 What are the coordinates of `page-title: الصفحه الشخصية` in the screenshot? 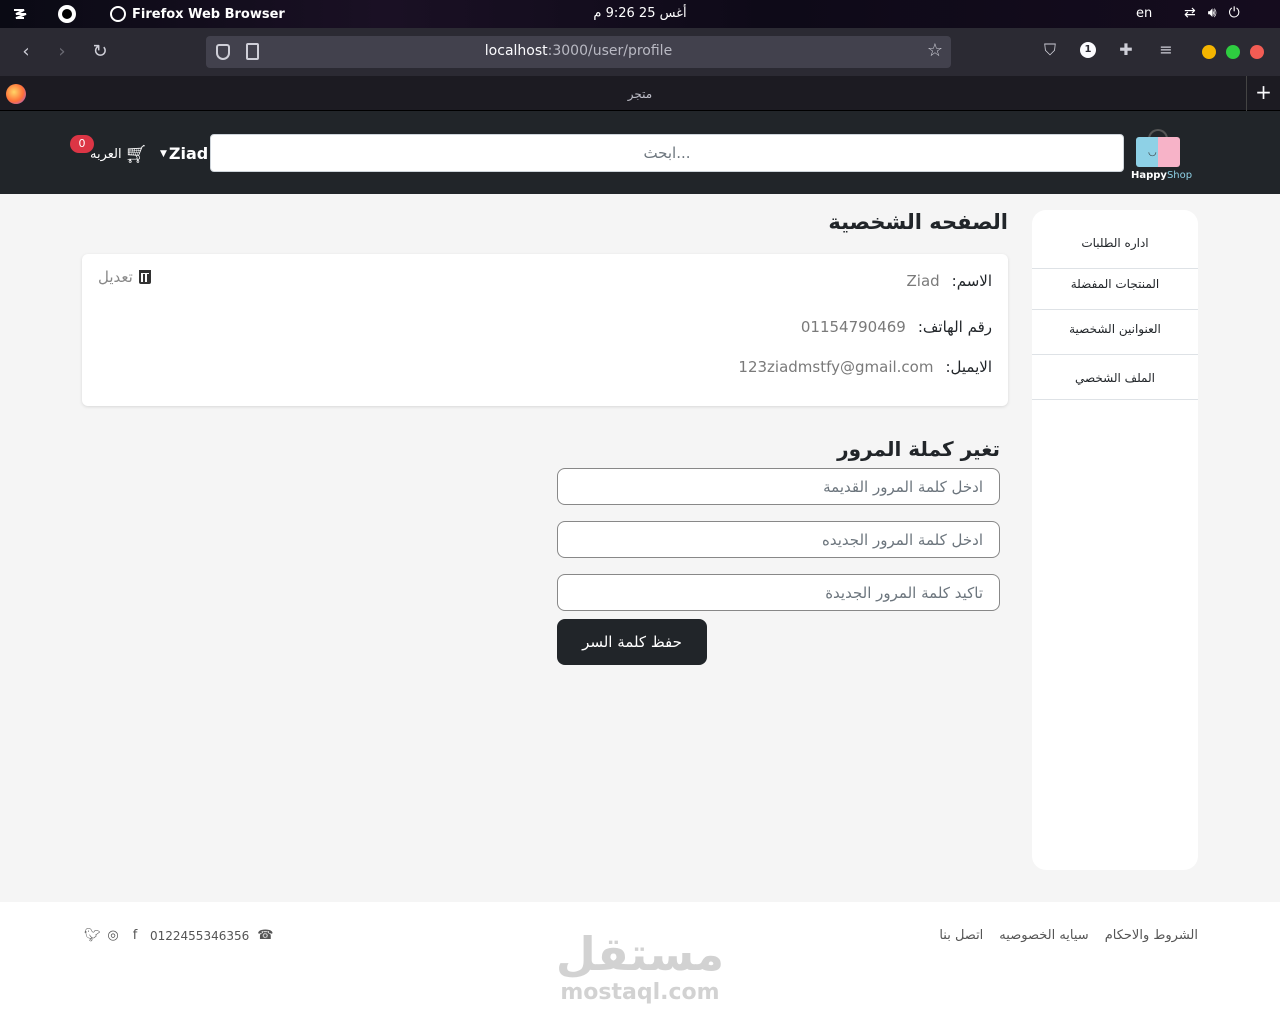 It's located at (918, 222).